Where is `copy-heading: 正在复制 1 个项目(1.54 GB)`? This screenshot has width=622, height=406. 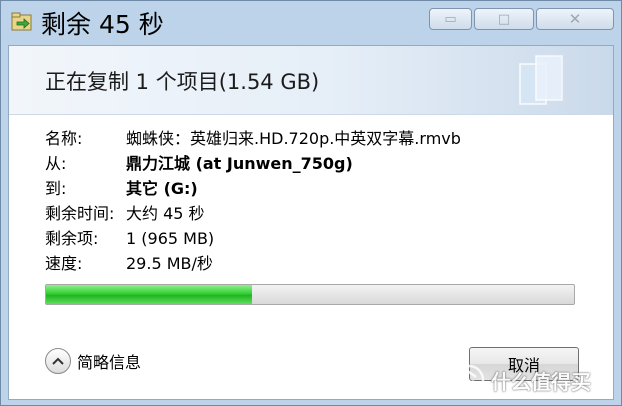 copy-heading: 正在复制 1 个项目(1.54 GB) is located at coordinates (182, 82).